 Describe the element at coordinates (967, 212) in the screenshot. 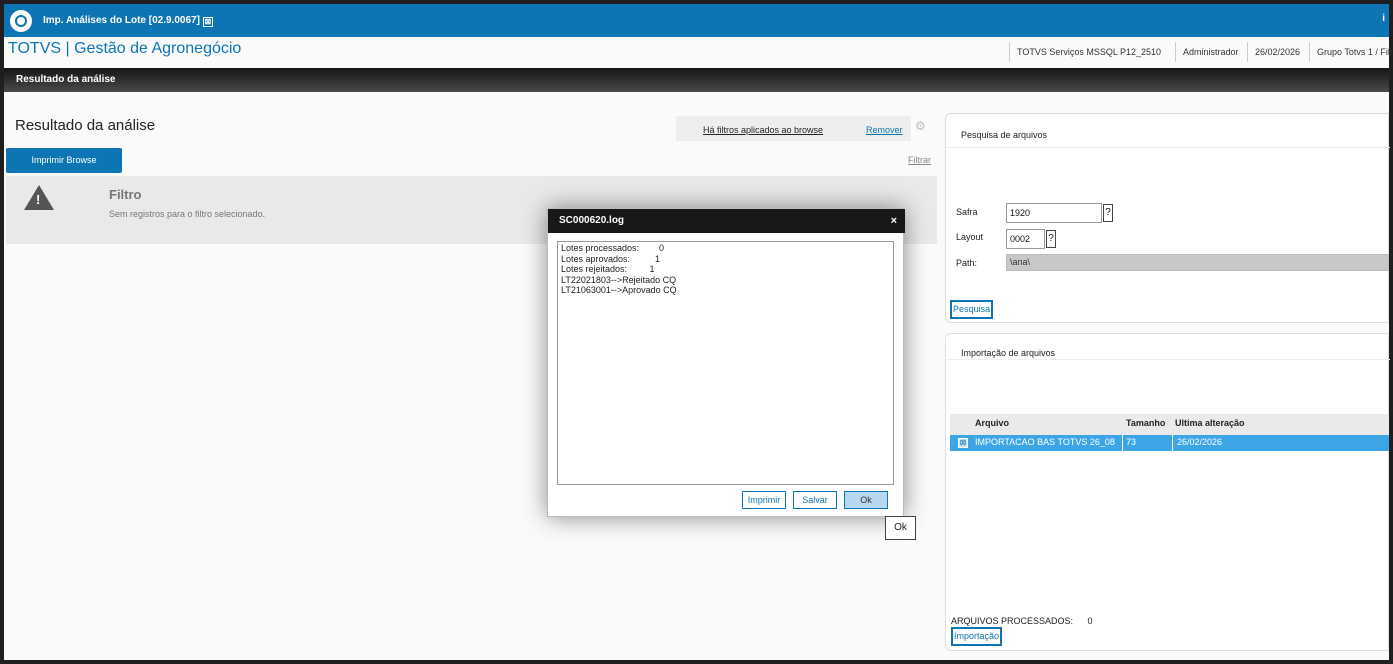

I see `safra-label: Safra` at that location.